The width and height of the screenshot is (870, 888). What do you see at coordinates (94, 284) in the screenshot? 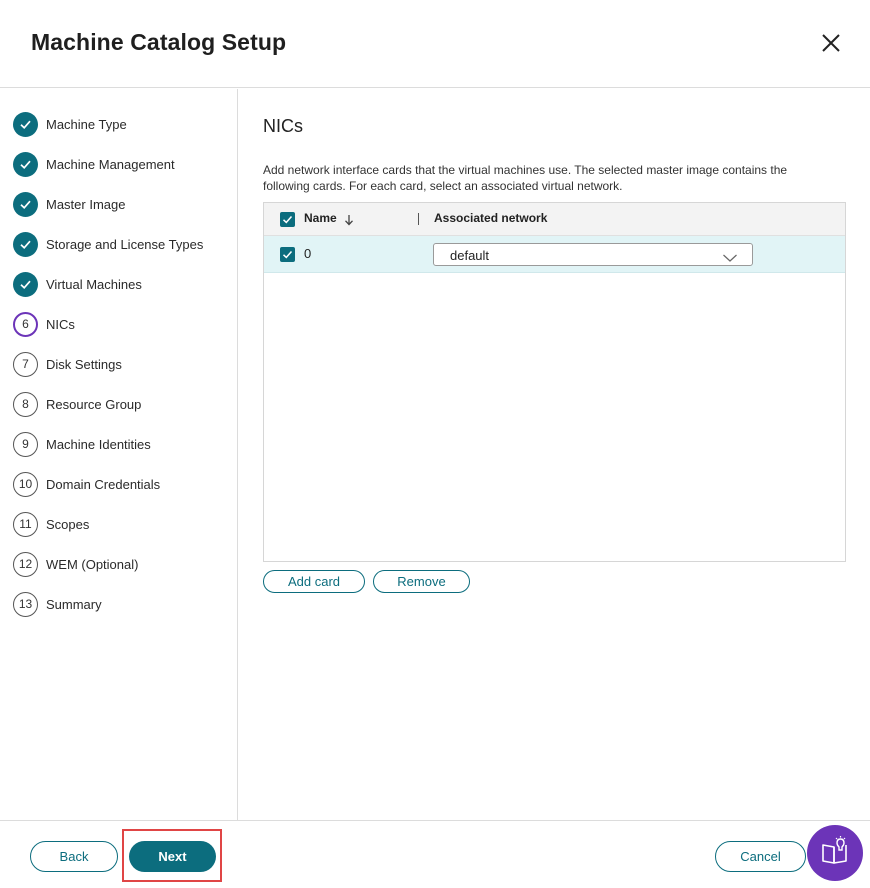
I see `step-label: Virtual Machines` at bounding box center [94, 284].